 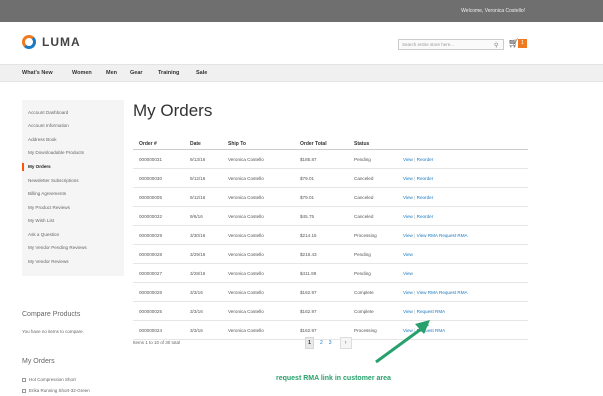 I want to click on order-number-cell: 000000005, so click(x=150, y=197).